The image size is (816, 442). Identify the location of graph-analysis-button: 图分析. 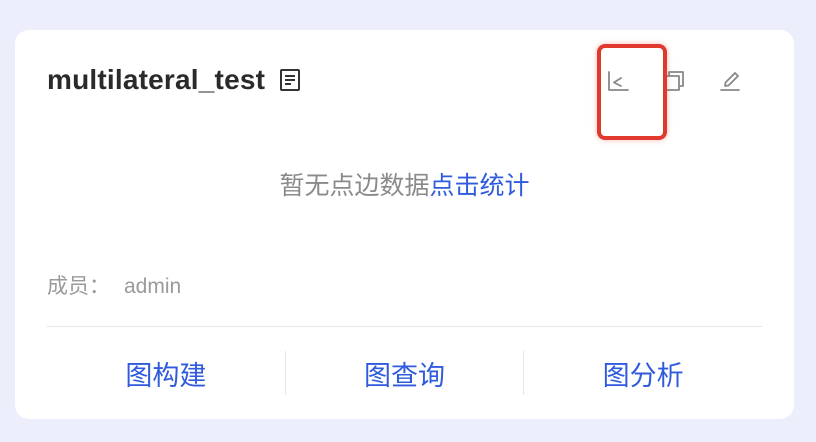
(643, 373).